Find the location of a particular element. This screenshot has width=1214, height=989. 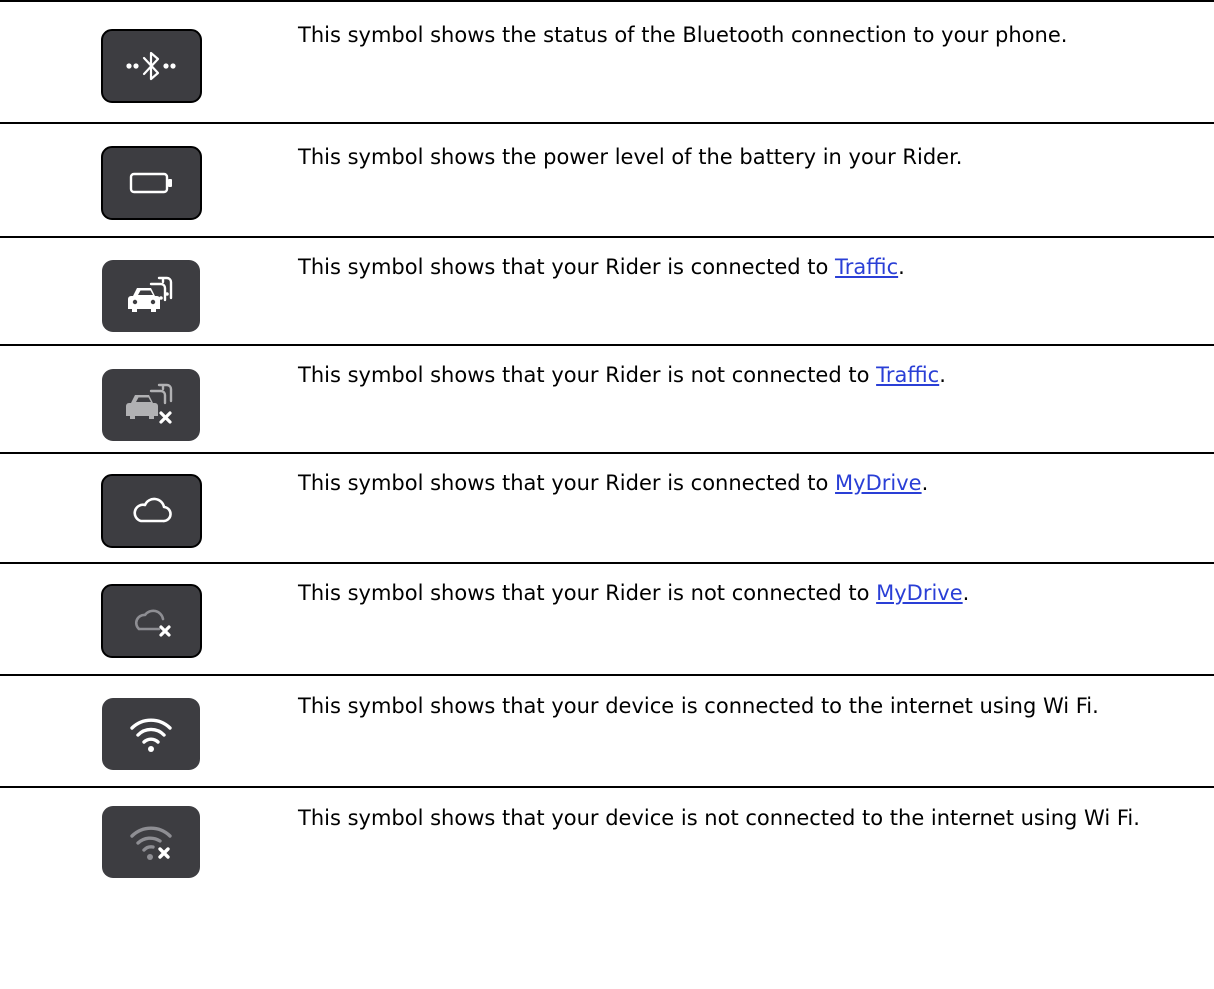

cloud-disconnected-icon is located at coordinates (151, 621).